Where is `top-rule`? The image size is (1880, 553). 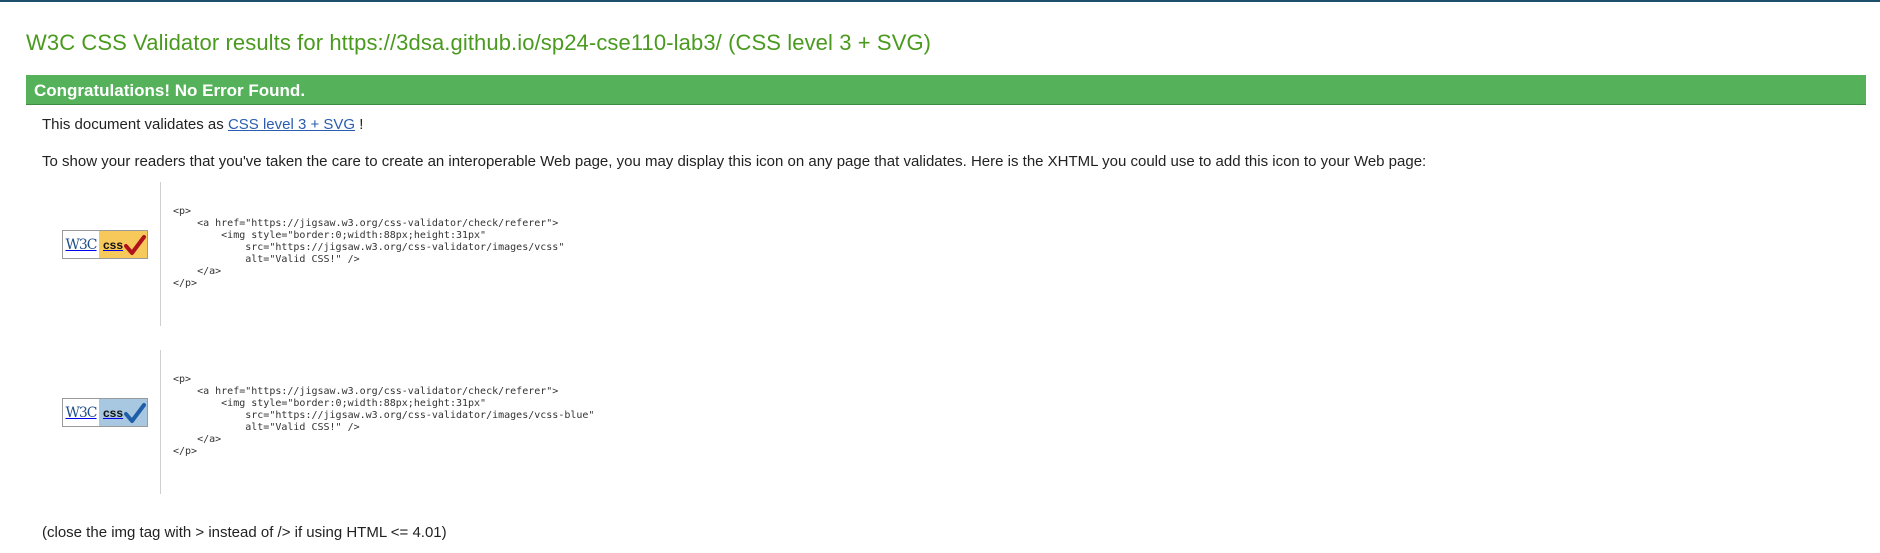 top-rule is located at coordinates (940, 1).